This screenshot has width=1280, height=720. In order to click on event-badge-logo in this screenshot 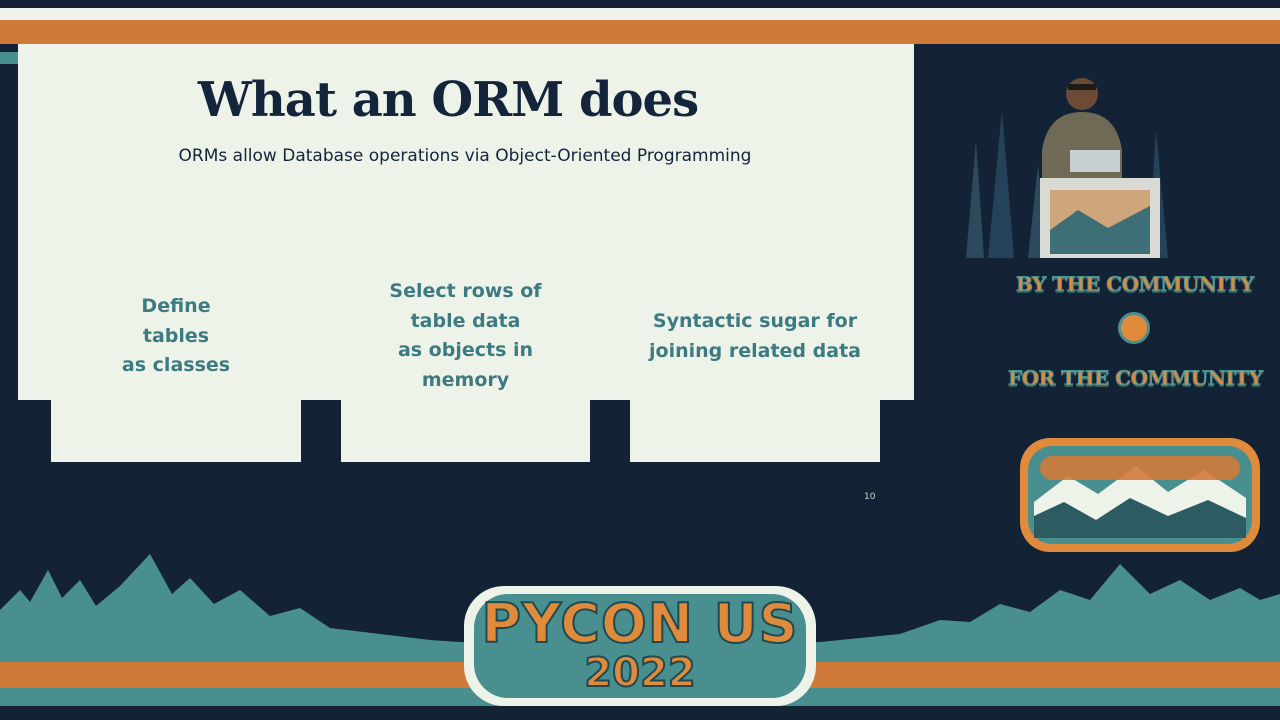, I will do `click(1140, 495)`.